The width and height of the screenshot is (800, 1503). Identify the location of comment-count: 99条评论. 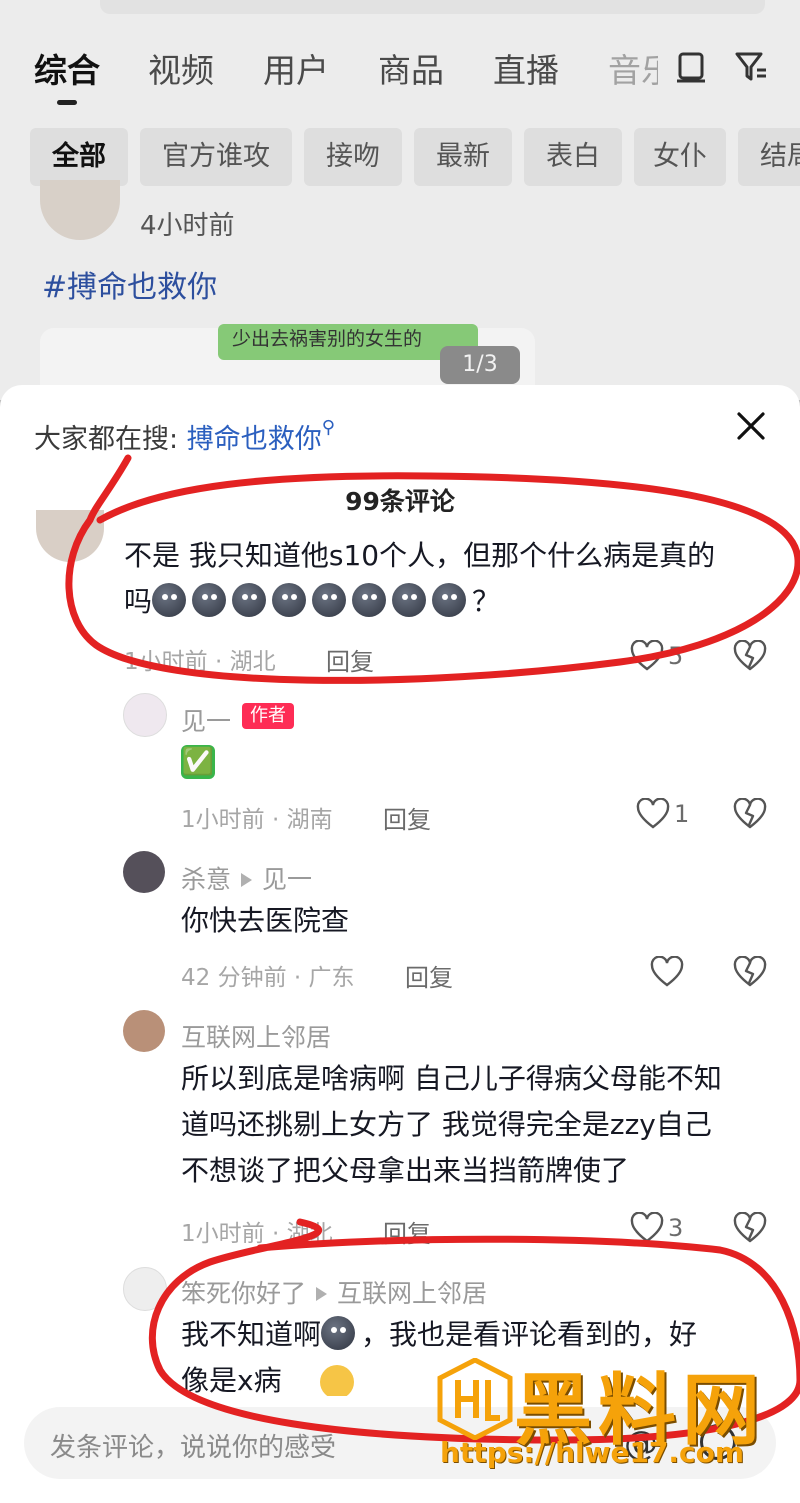
(400, 501).